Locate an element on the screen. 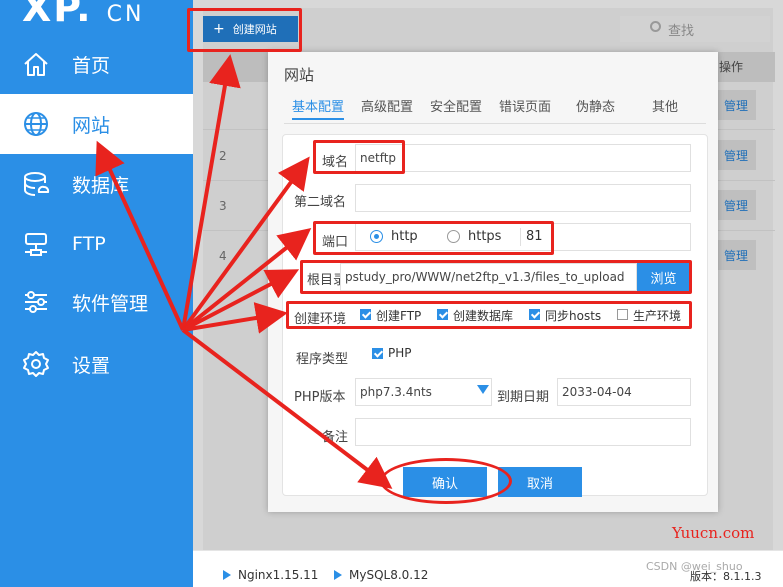 The height and width of the screenshot is (587, 783). second-domain-input is located at coordinates (523, 198).